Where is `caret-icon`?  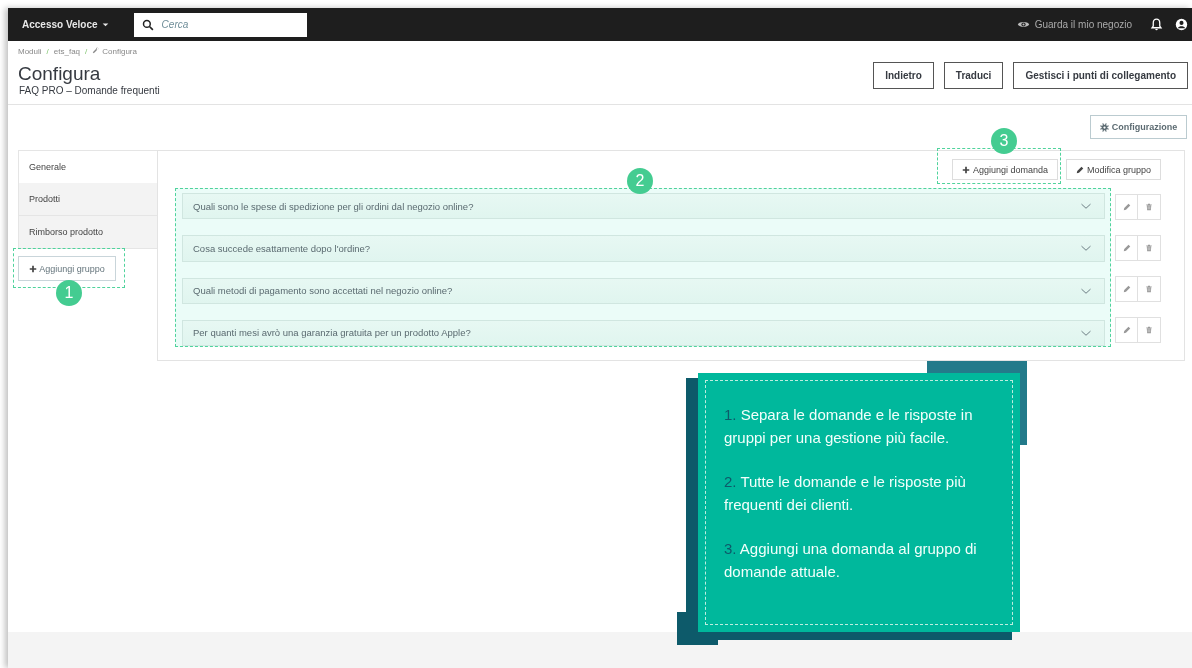 caret-icon is located at coordinates (105, 24).